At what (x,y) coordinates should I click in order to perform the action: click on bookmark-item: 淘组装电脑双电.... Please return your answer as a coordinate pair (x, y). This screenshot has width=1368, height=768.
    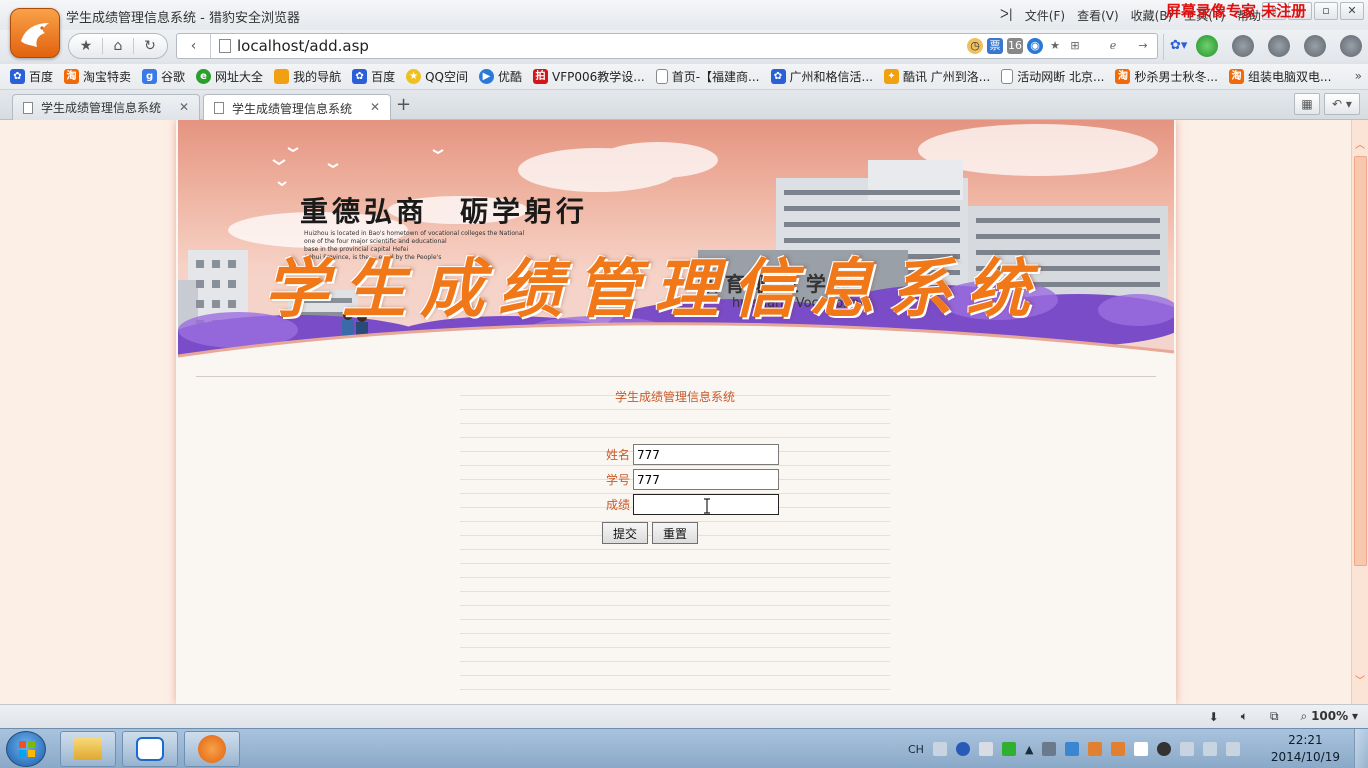
    Looking at the image, I should click on (1279, 76).